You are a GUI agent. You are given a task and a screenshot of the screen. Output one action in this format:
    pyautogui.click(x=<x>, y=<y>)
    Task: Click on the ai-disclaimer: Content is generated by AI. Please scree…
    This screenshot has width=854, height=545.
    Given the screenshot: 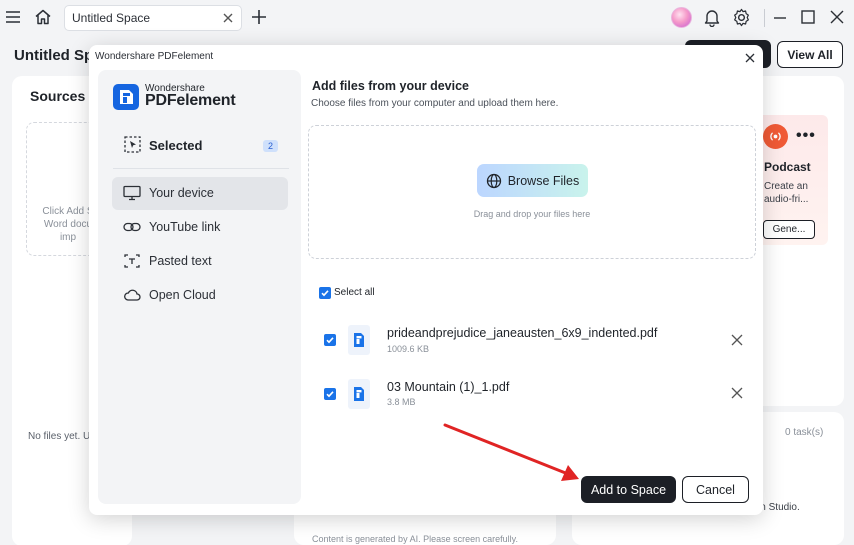 What is the action you would take?
    pyautogui.click(x=415, y=539)
    